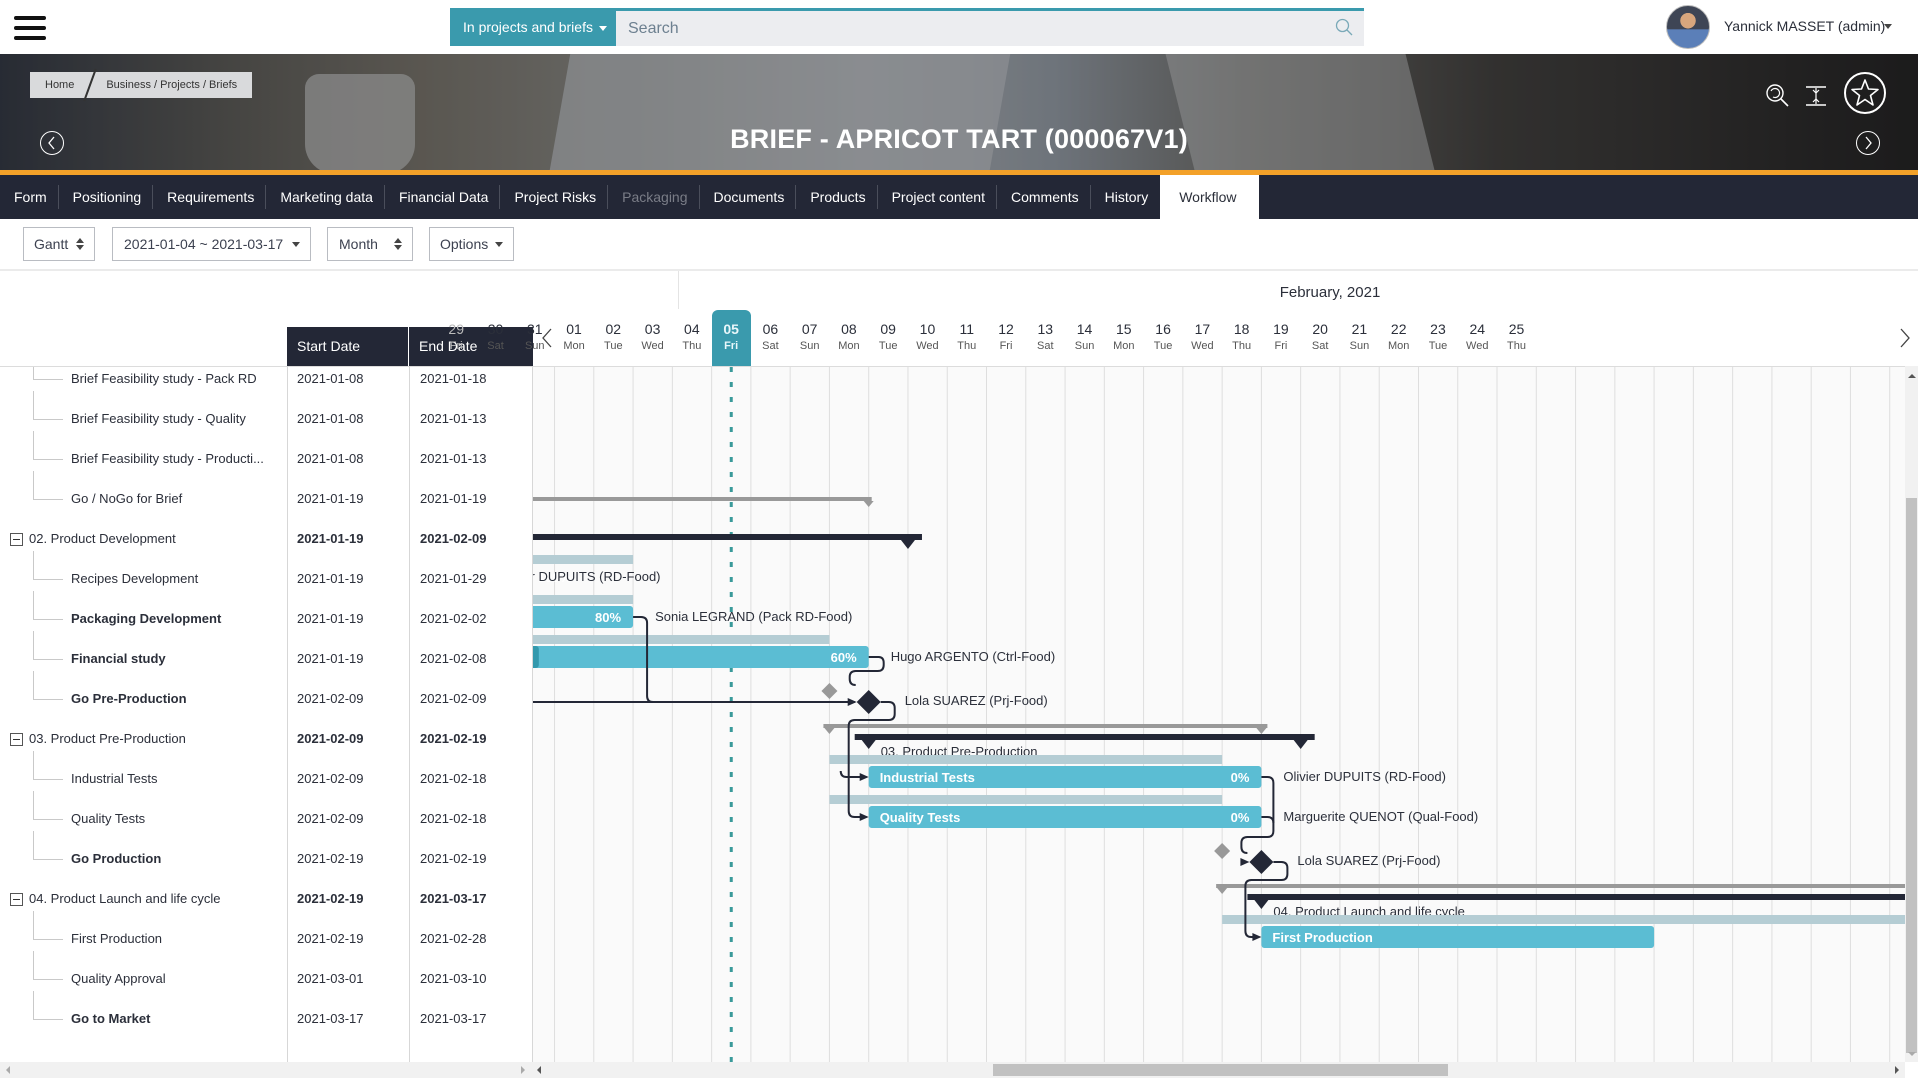 The height and width of the screenshot is (1078, 1918). Describe the element at coordinates (1261, 904) in the screenshot. I see `summary-start-marker` at that location.